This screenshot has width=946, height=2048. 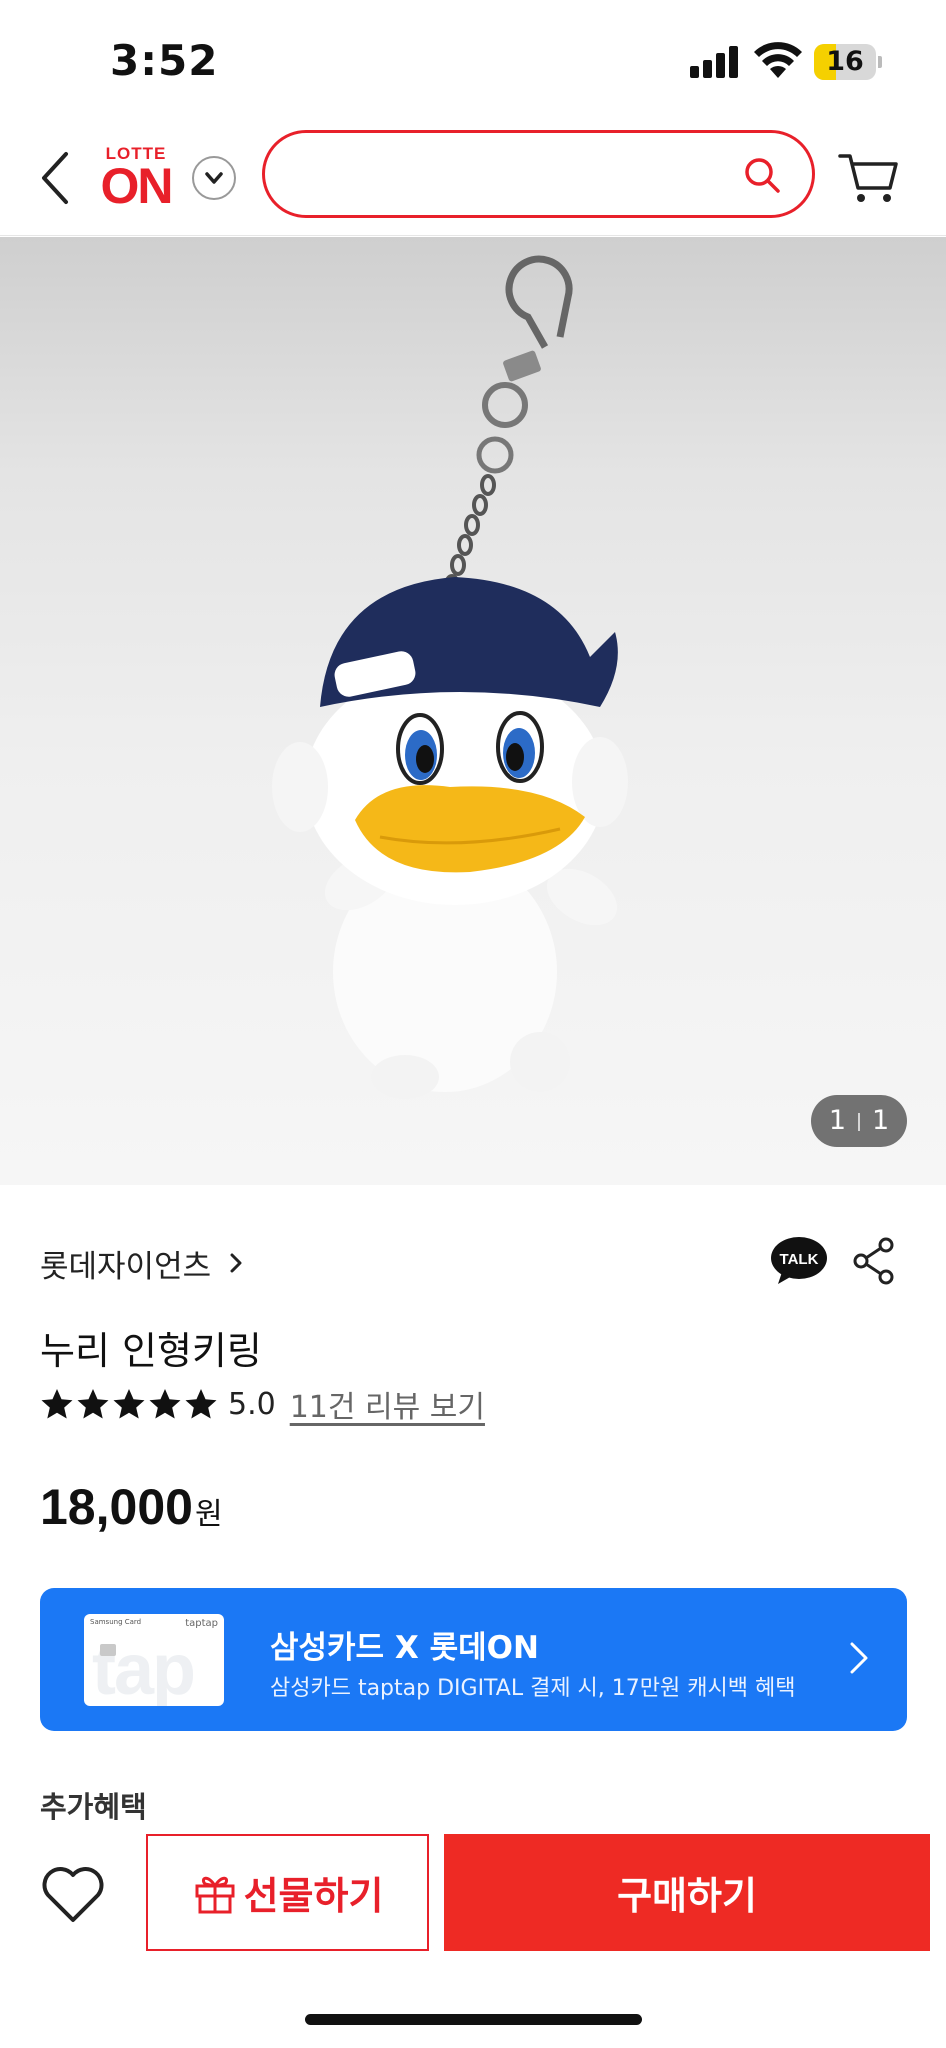 I want to click on top-header: LOTTE ON, so click(x=473, y=178).